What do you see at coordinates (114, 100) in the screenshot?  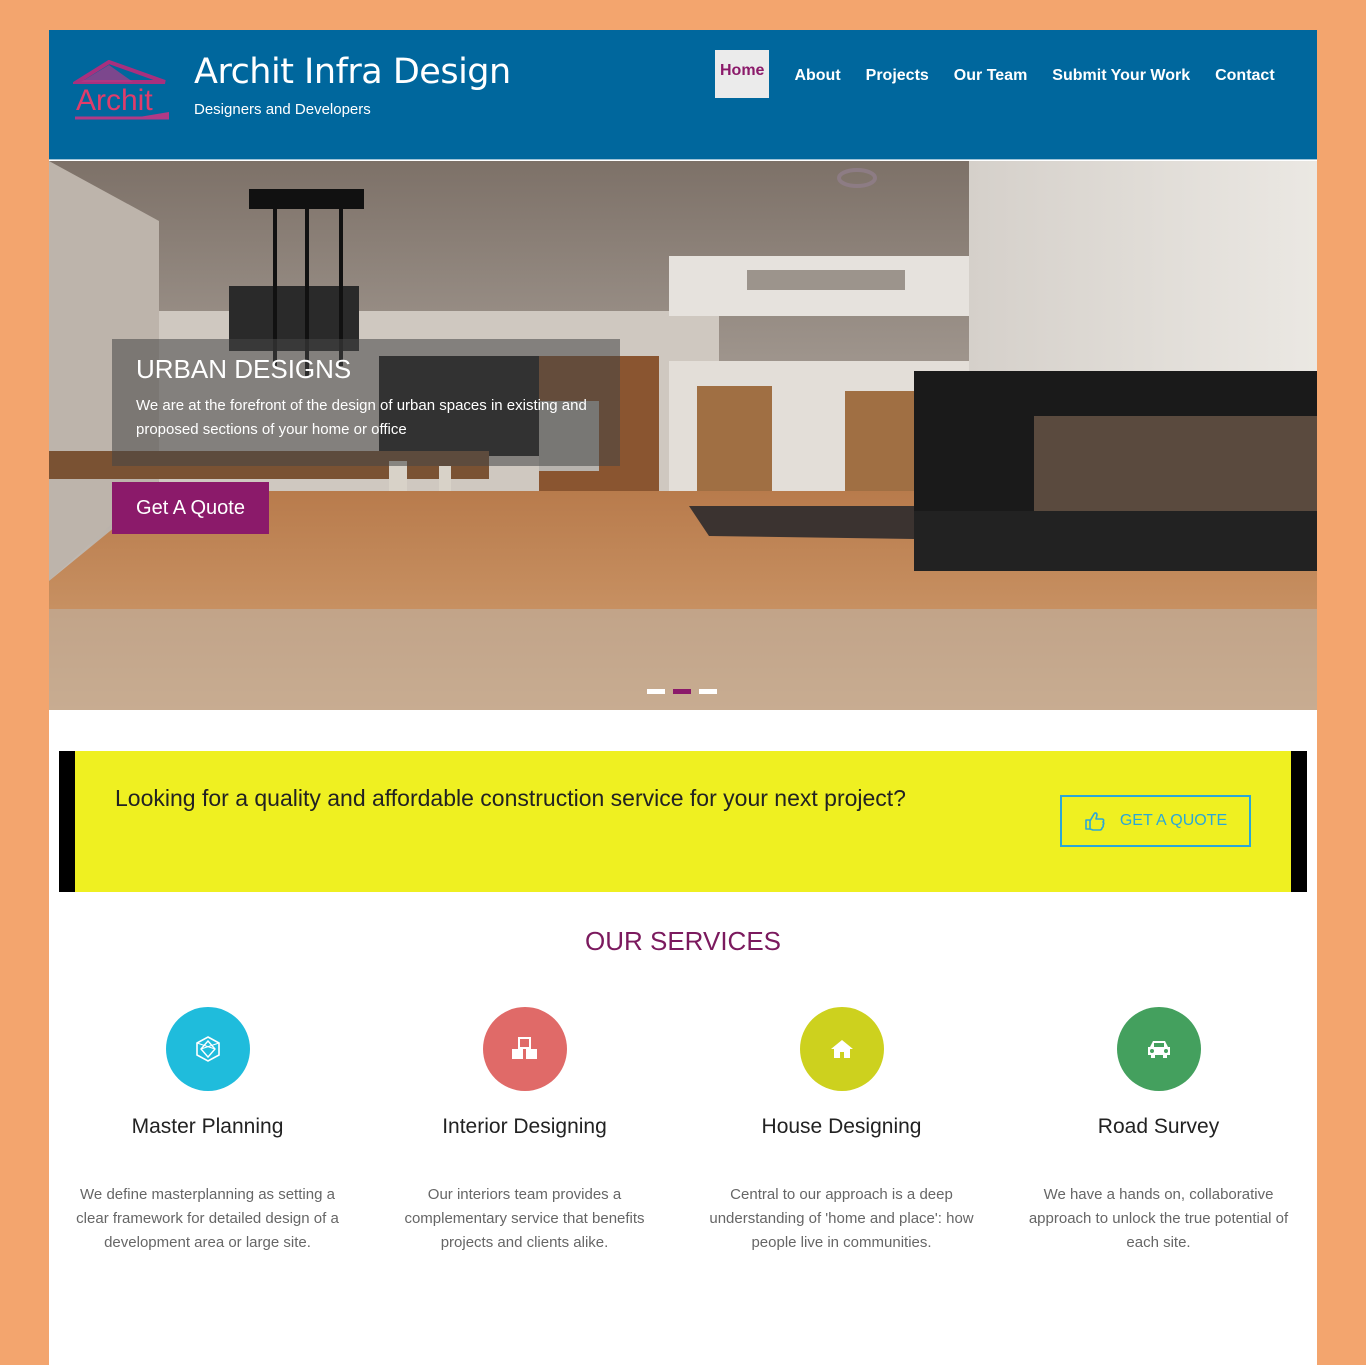 I see `logo-text: Archit` at bounding box center [114, 100].